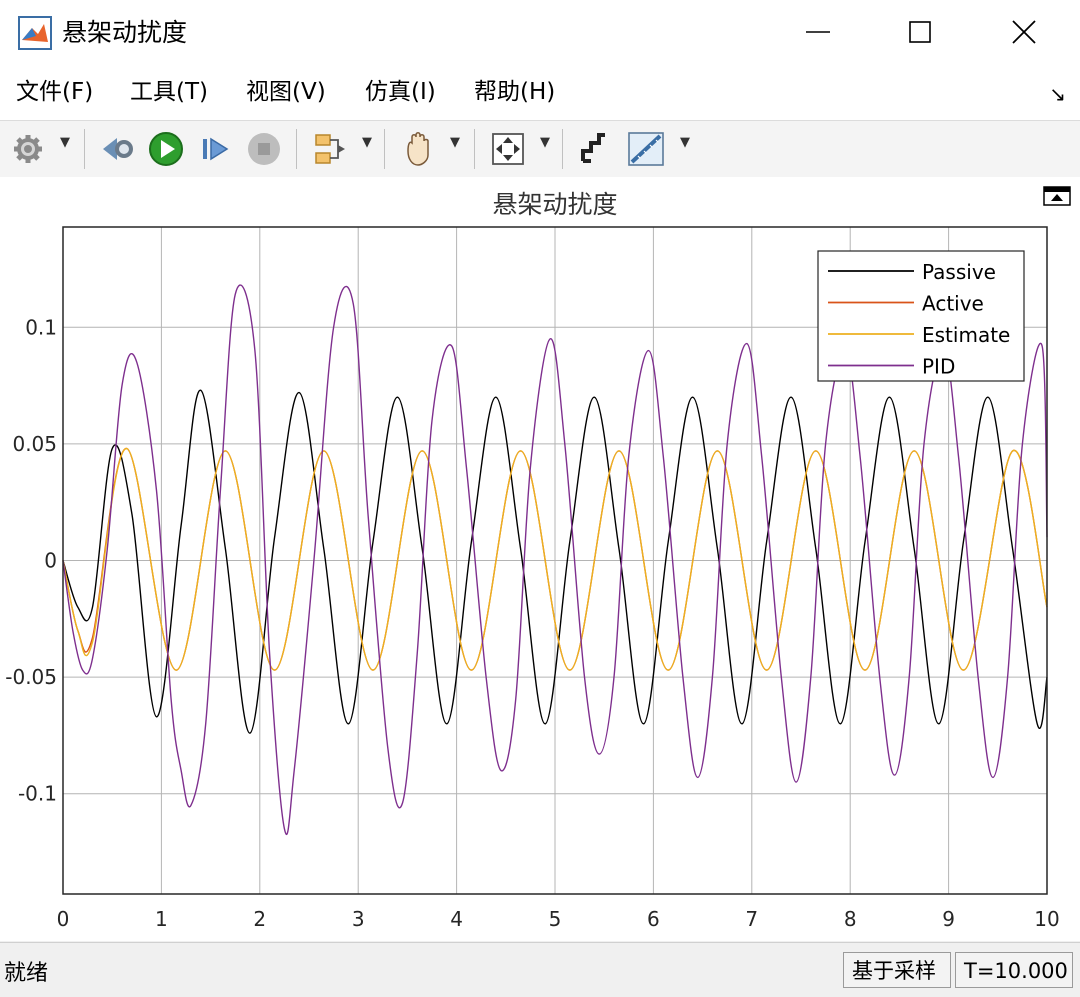 The height and width of the screenshot is (997, 1080). I want to click on menu-view: 视图(V), so click(286, 92).